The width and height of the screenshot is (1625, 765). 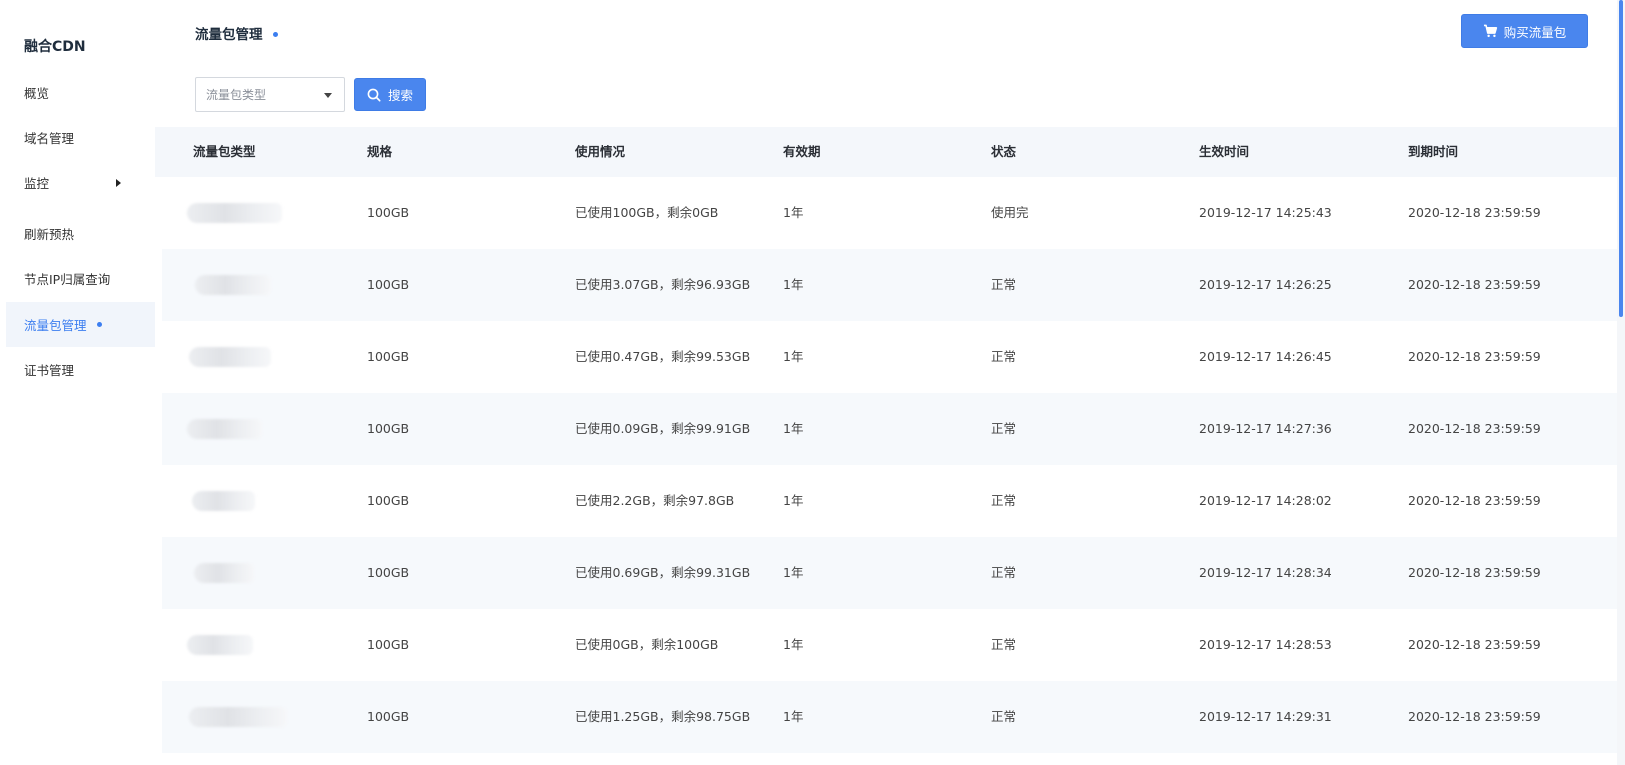 I want to click on sidebar-item-domains: 域名管理, so click(x=80, y=137).